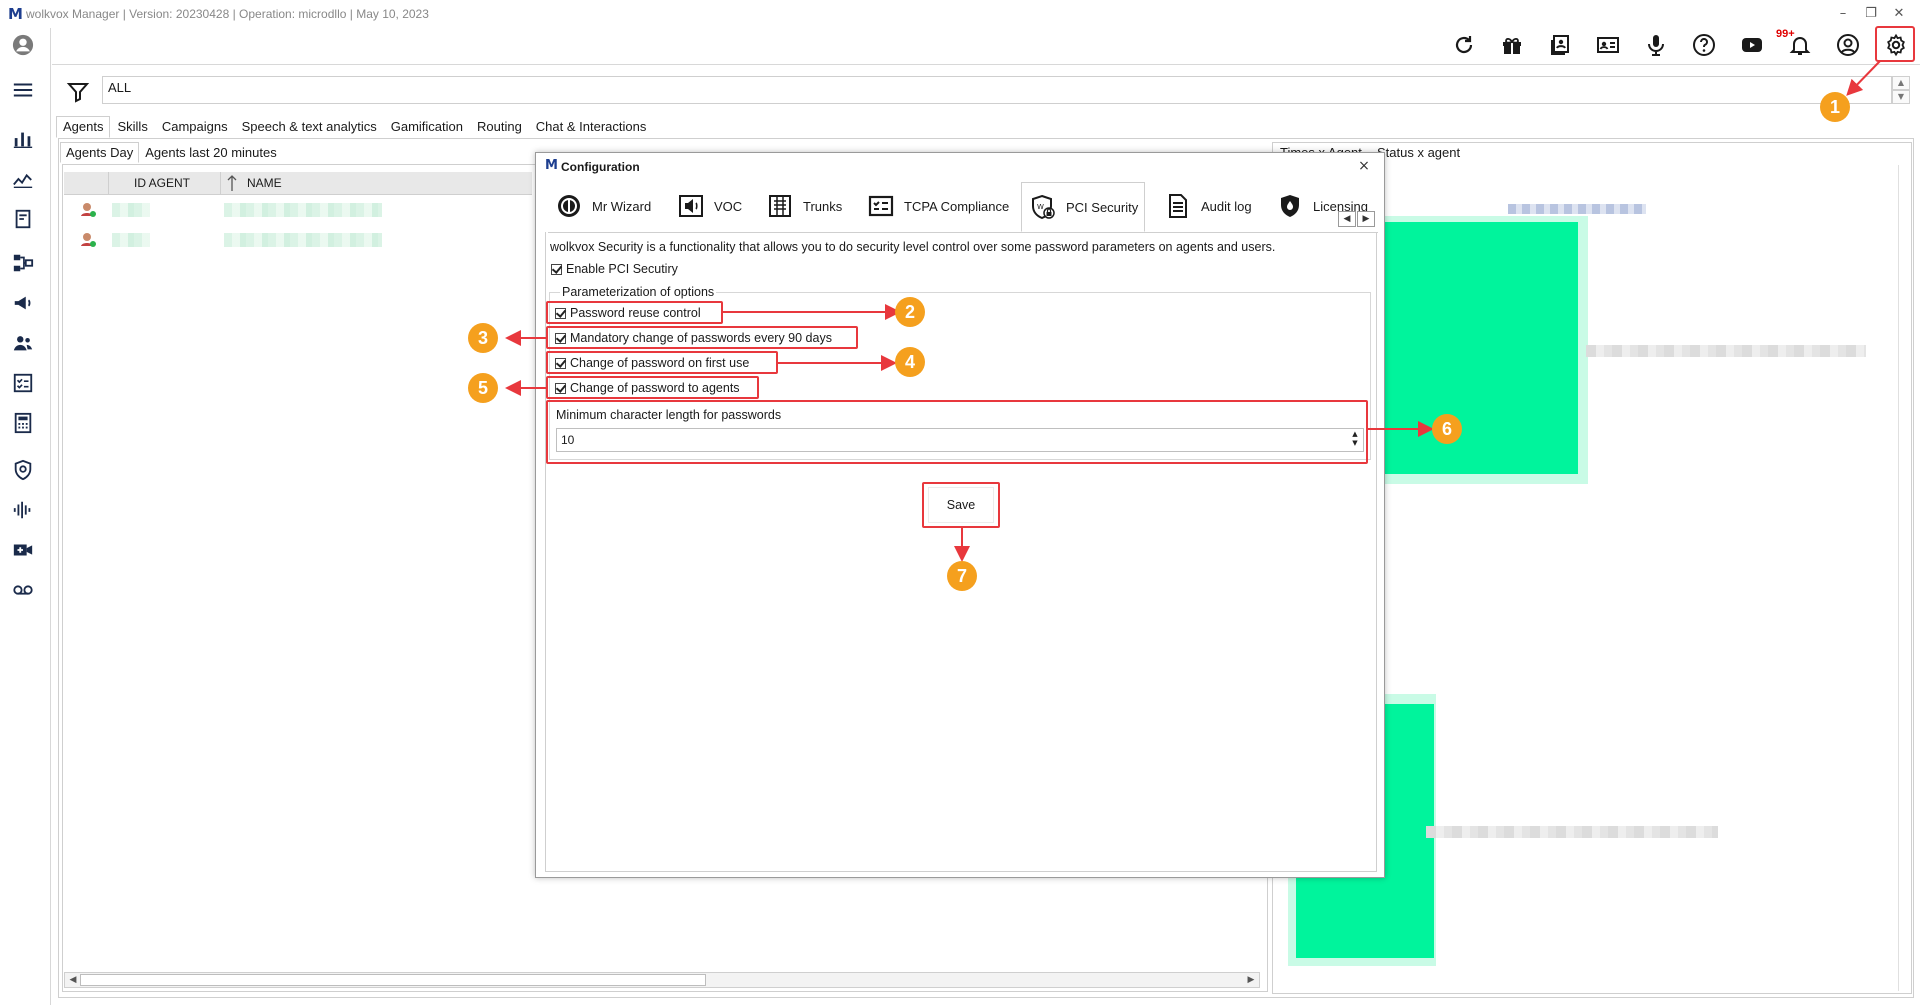 This screenshot has width=1920, height=1005. Describe the element at coordinates (23, 179) in the screenshot. I see `line-chart-icon` at that location.